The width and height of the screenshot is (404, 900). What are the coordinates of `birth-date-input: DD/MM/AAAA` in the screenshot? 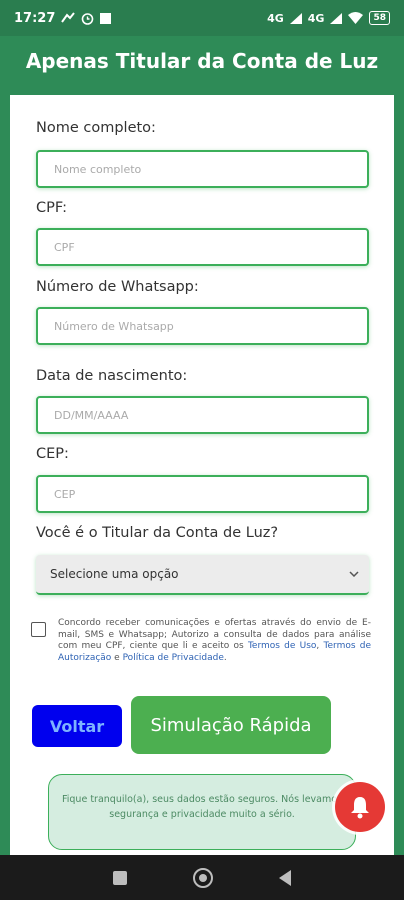 It's located at (202, 415).